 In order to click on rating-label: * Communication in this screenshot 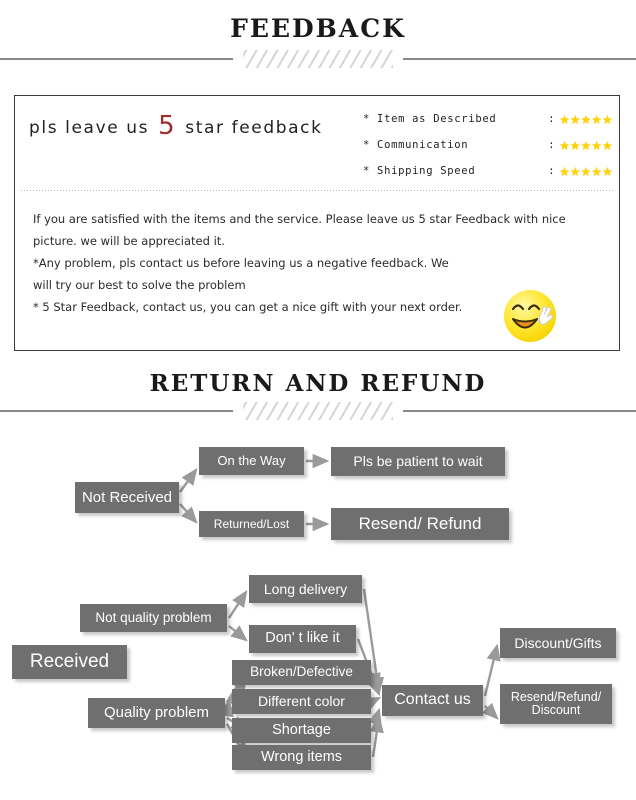, I will do `click(416, 145)`.